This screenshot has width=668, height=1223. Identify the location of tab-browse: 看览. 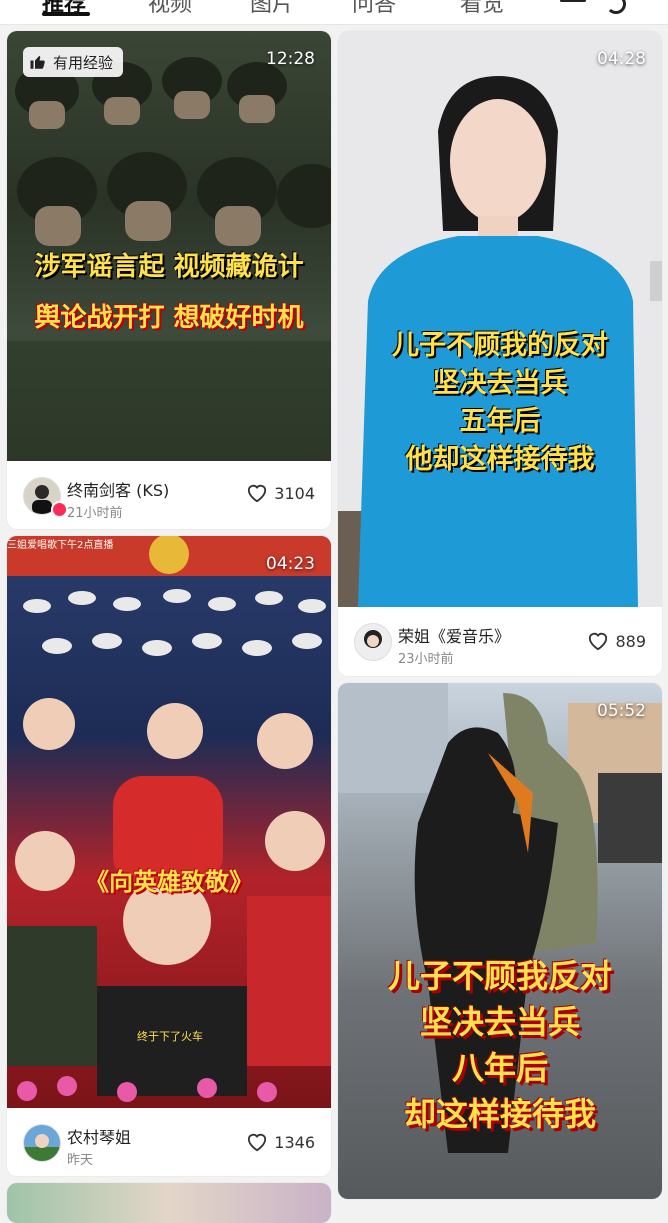
(482, 9).